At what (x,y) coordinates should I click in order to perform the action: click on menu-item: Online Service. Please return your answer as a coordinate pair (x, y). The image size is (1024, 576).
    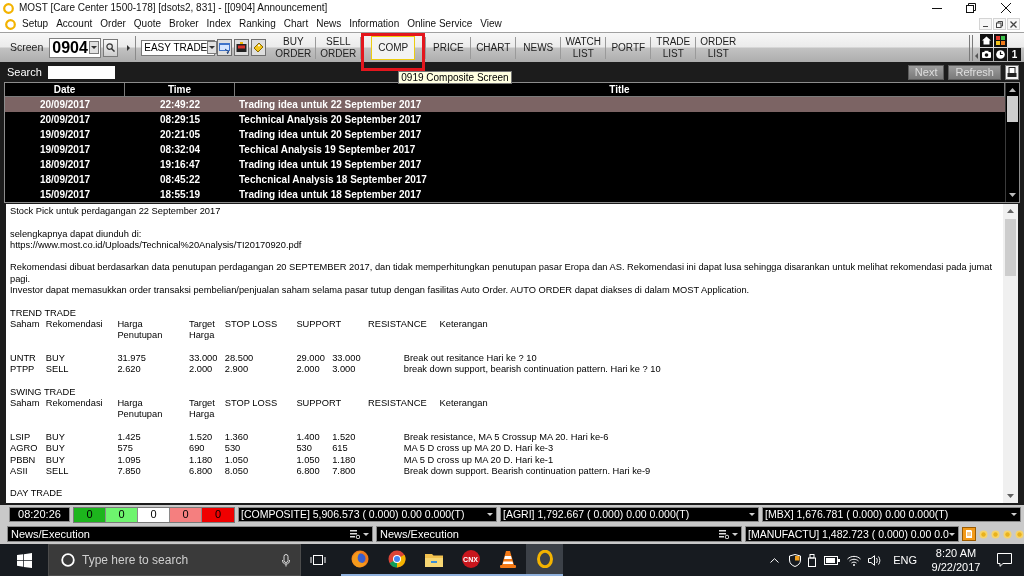
    Looking at the image, I should click on (440, 24).